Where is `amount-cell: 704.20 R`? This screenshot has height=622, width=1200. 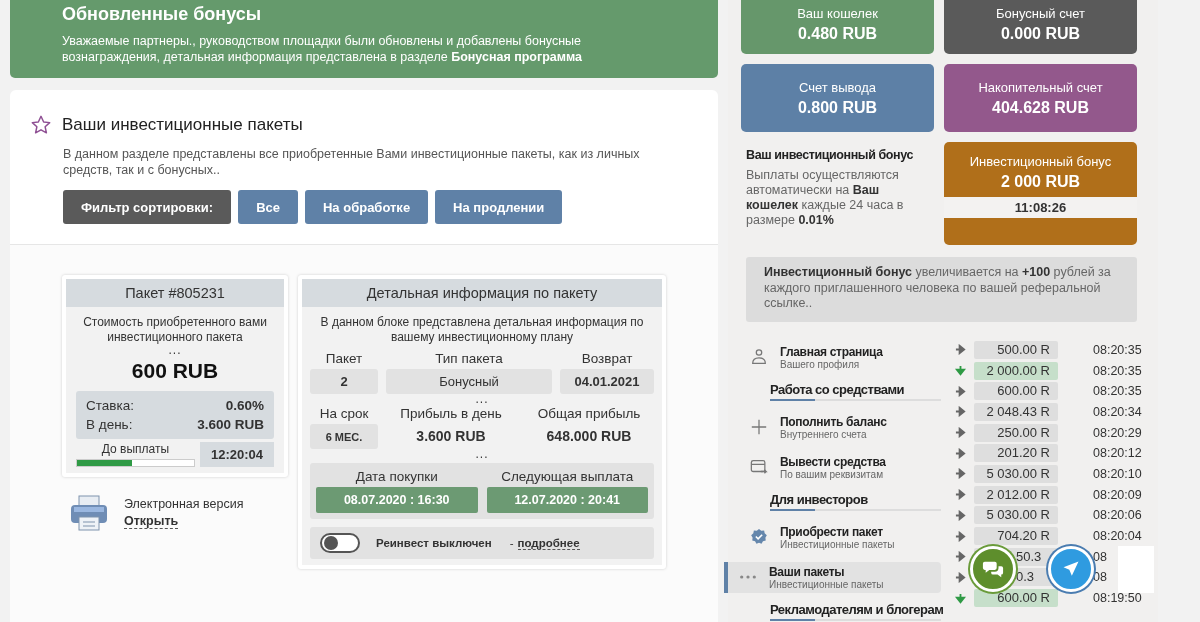
amount-cell: 704.20 R is located at coordinates (1016, 536).